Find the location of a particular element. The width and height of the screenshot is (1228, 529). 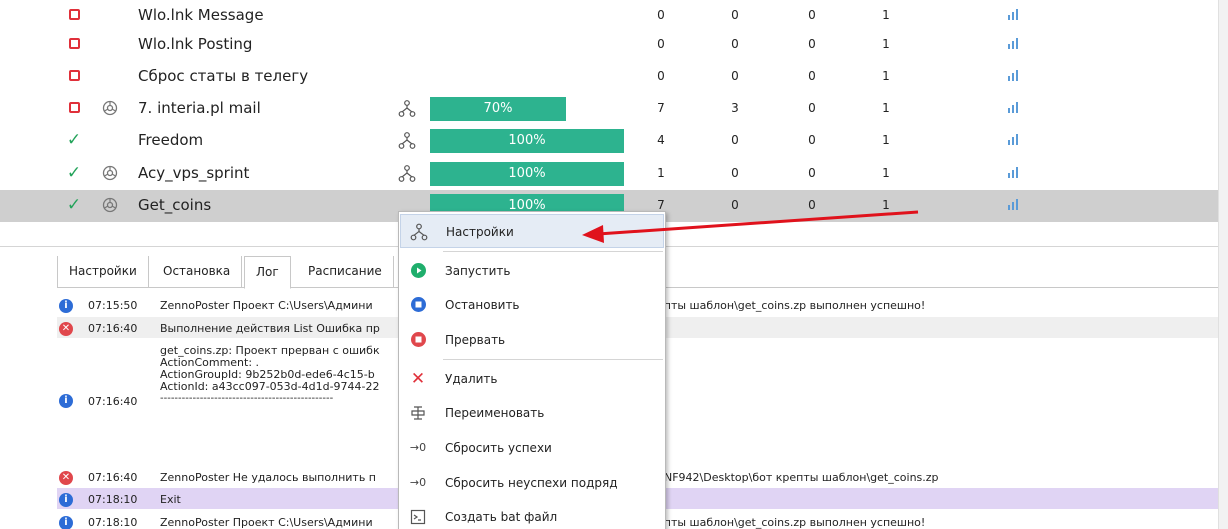

menu-item-label: Сбросить неуспехи подряд is located at coordinates (531, 483).